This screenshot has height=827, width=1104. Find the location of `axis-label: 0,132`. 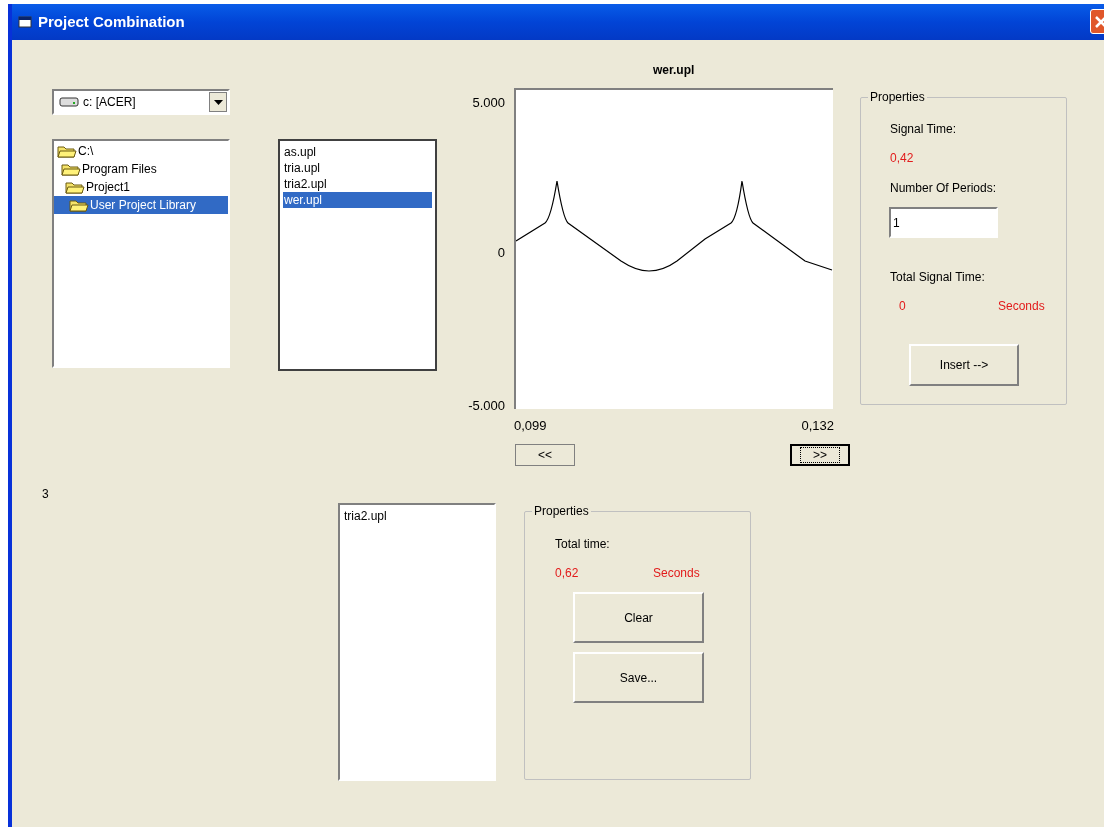

axis-label: 0,132 is located at coordinates (817, 426).